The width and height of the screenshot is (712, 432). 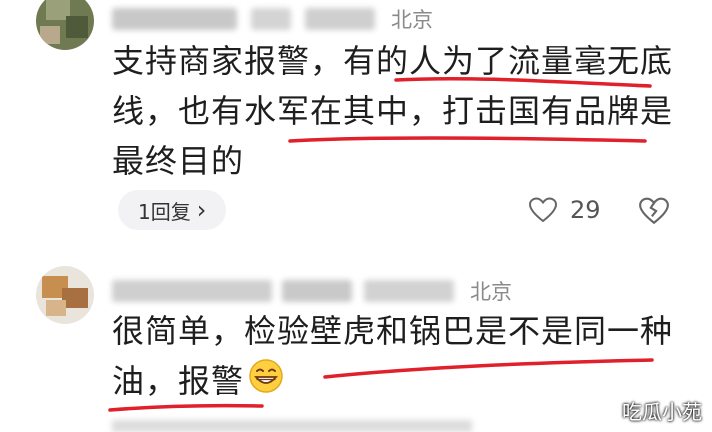 I want to click on comment-1-meta: 北京, so click(x=272, y=19).